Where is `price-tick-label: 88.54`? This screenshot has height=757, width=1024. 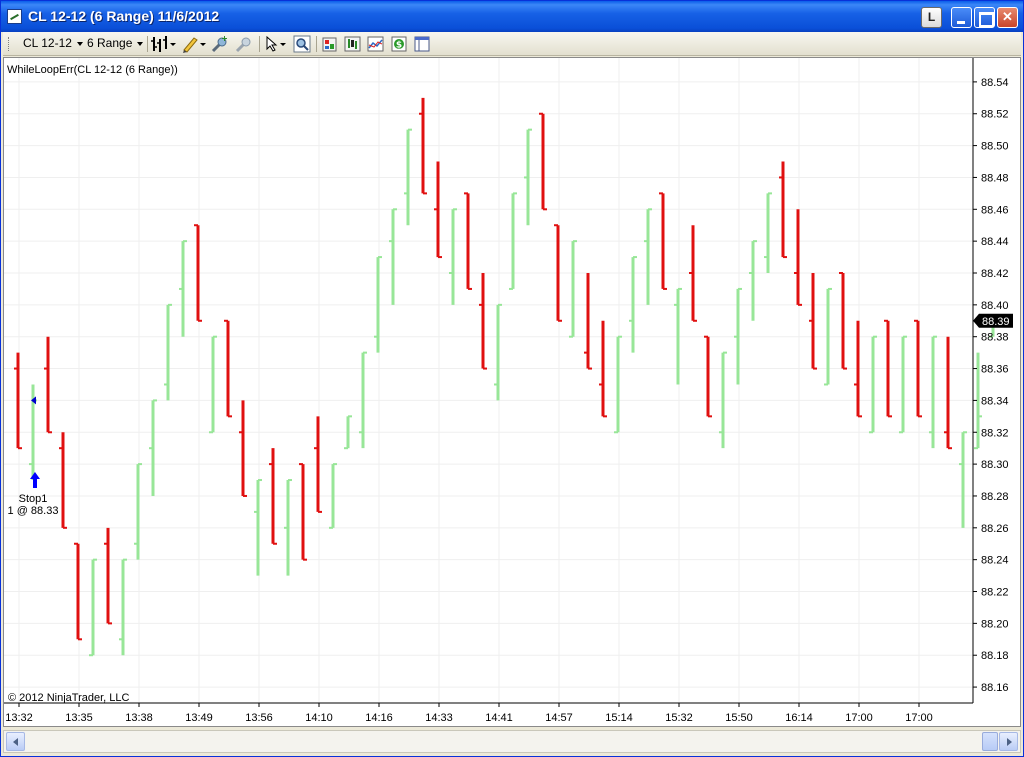 price-tick-label: 88.54 is located at coordinates (995, 83).